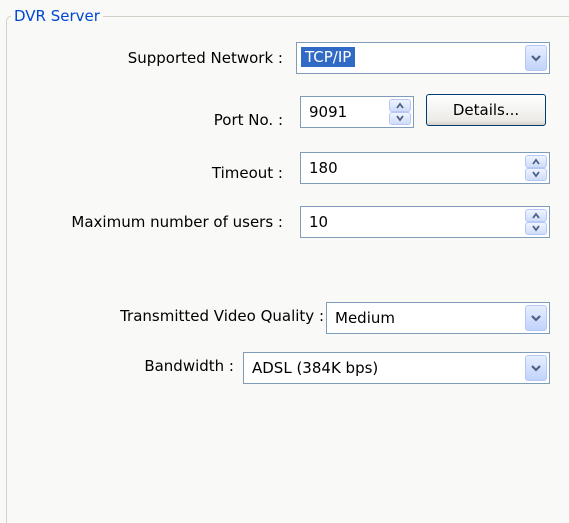 The height and width of the screenshot is (523, 569). Describe the element at coordinates (248, 120) in the screenshot. I see `port-label: Port No. :` at that location.